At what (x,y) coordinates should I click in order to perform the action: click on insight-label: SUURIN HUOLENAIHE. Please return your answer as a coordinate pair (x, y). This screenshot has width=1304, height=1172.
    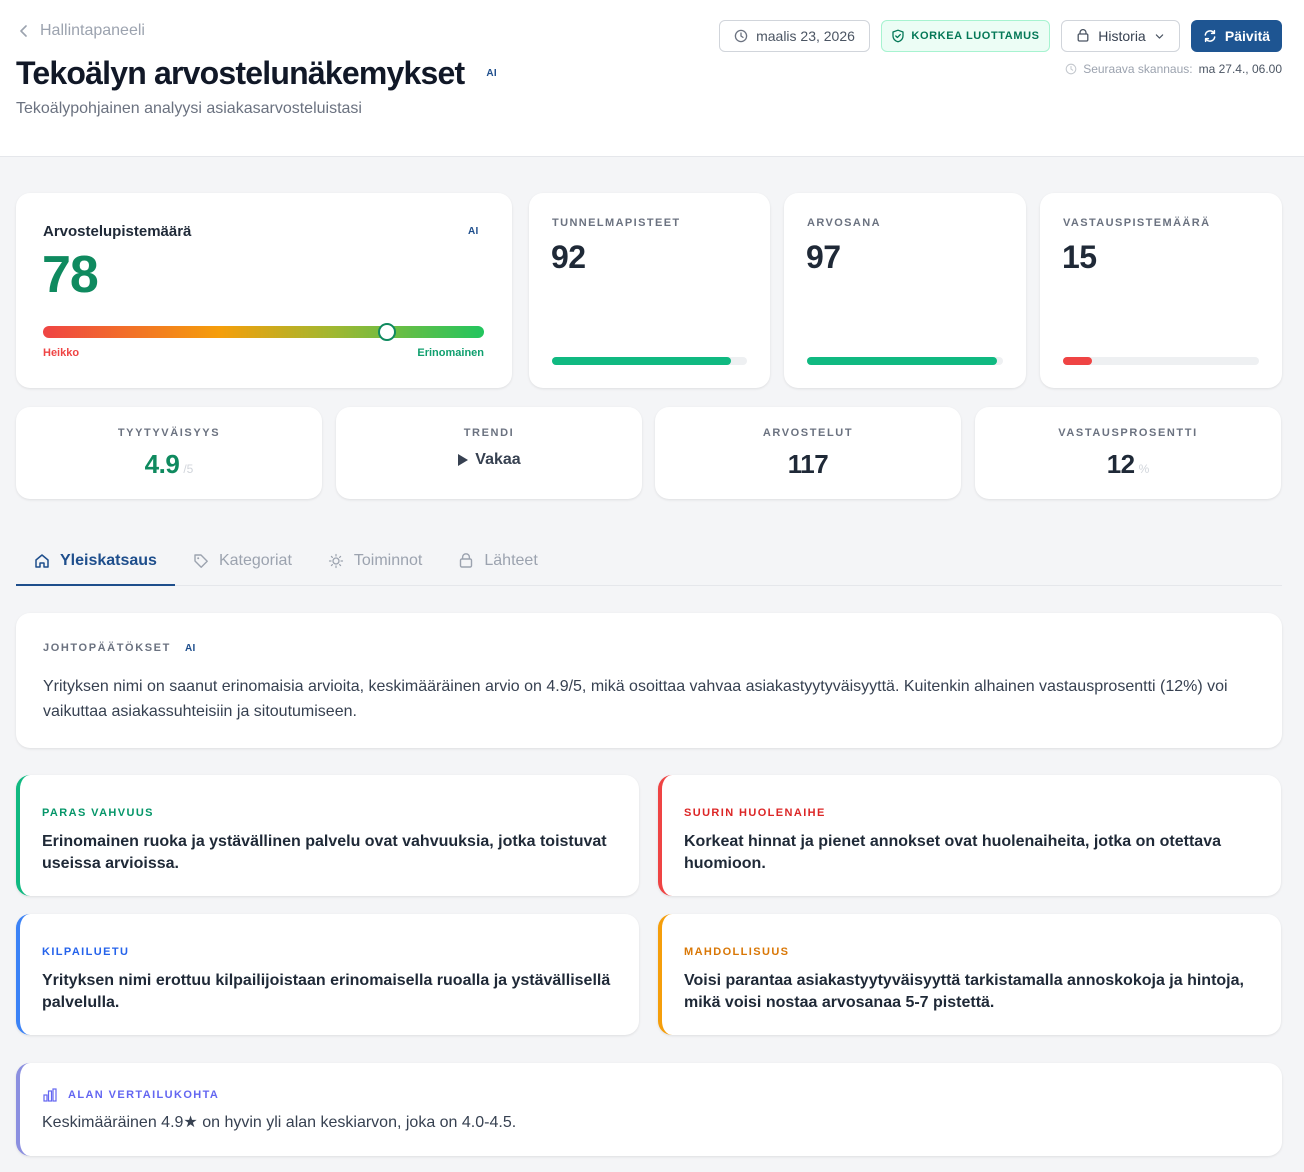
    Looking at the image, I should click on (755, 813).